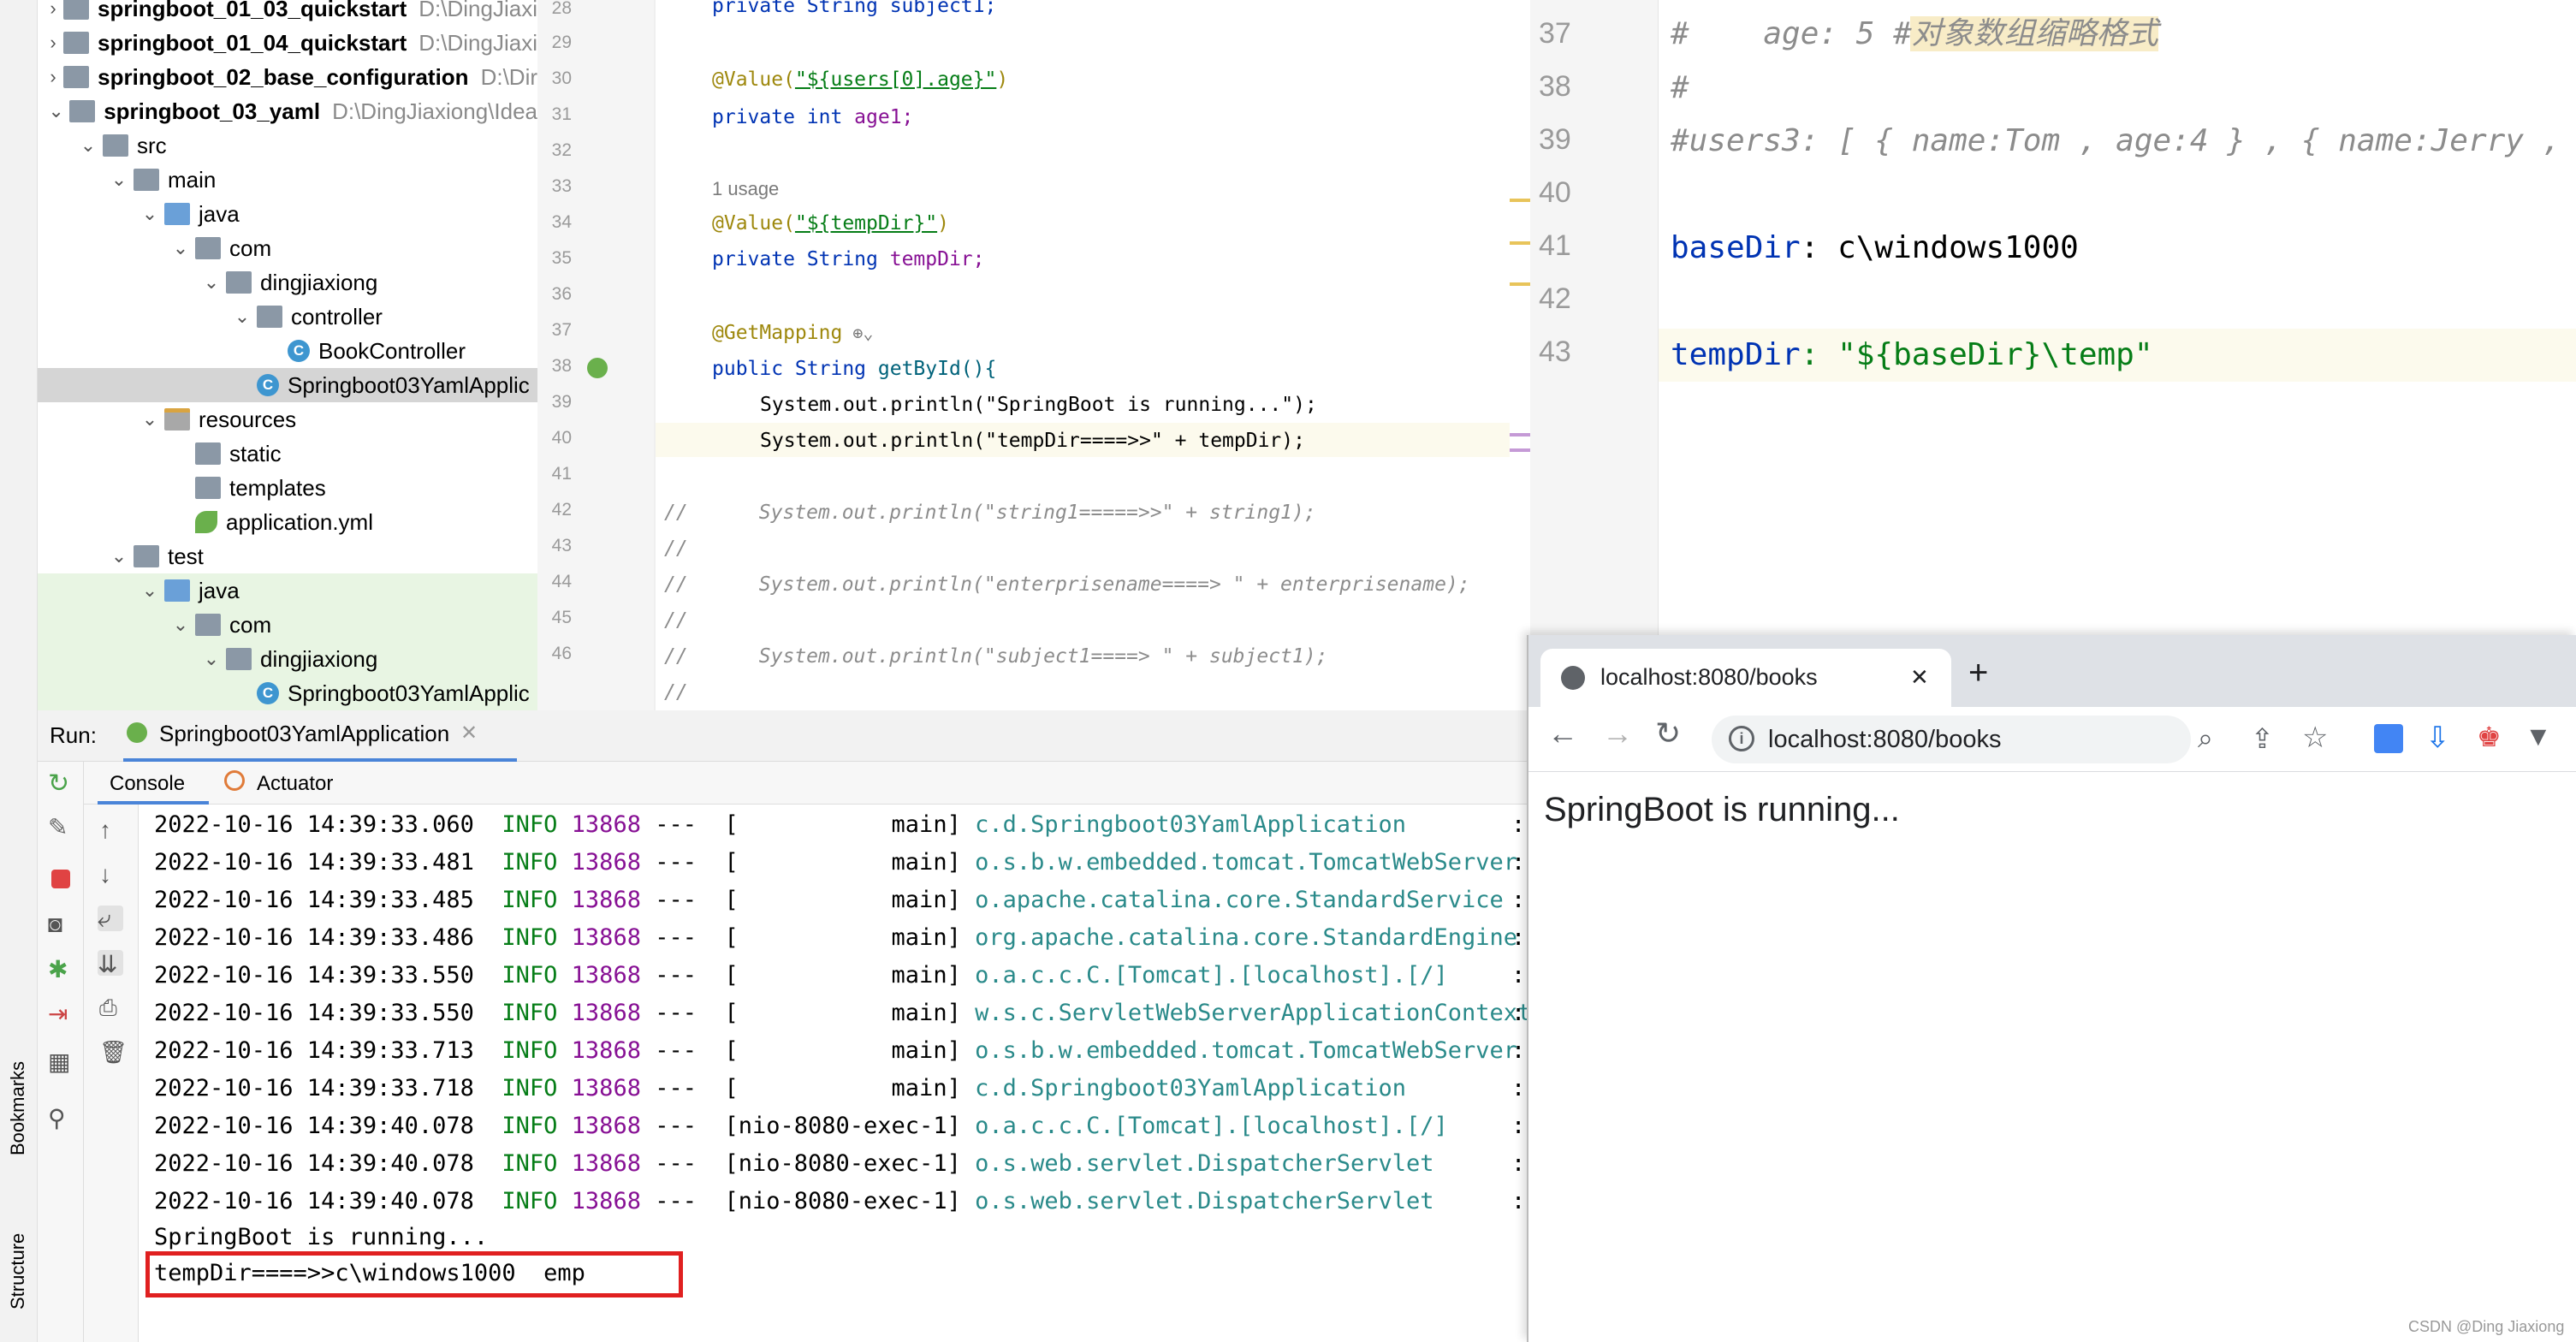  What do you see at coordinates (1668, 733) in the screenshot?
I see `reload-icon: ↻` at bounding box center [1668, 733].